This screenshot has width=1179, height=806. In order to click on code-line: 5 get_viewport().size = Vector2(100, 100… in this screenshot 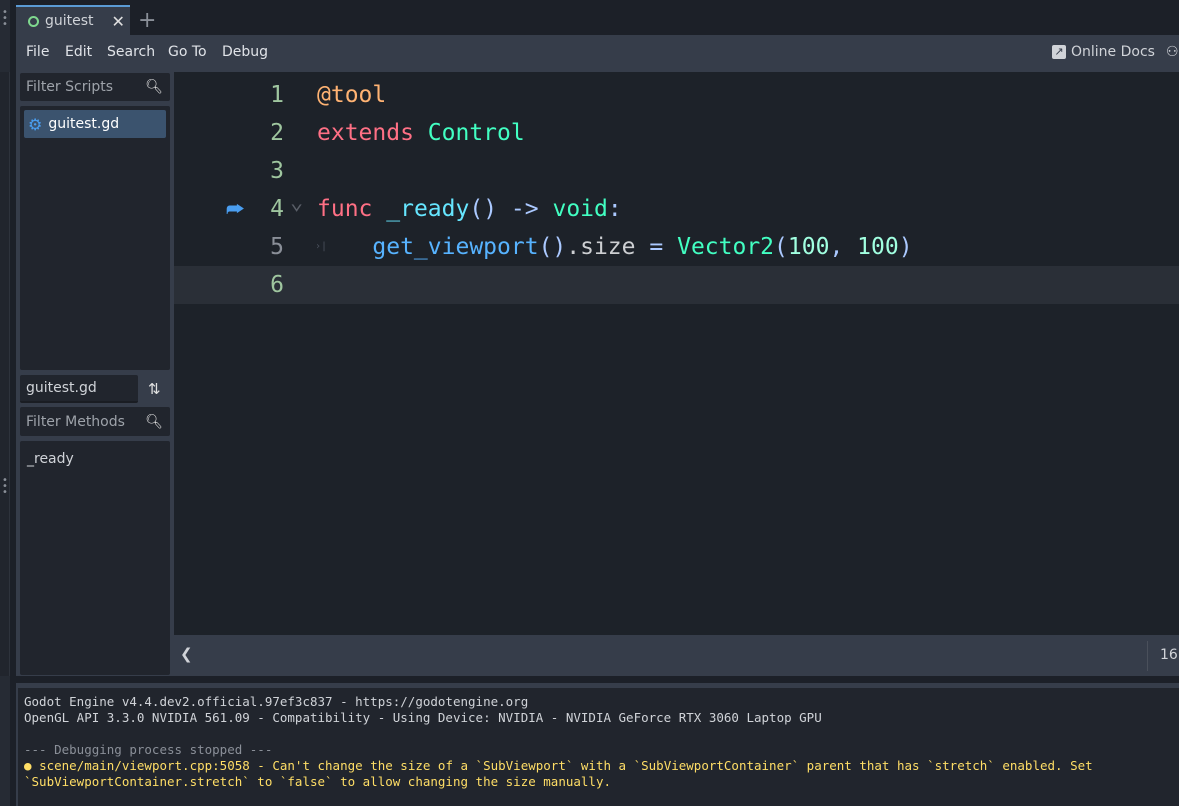, I will do `click(676, 247)`.